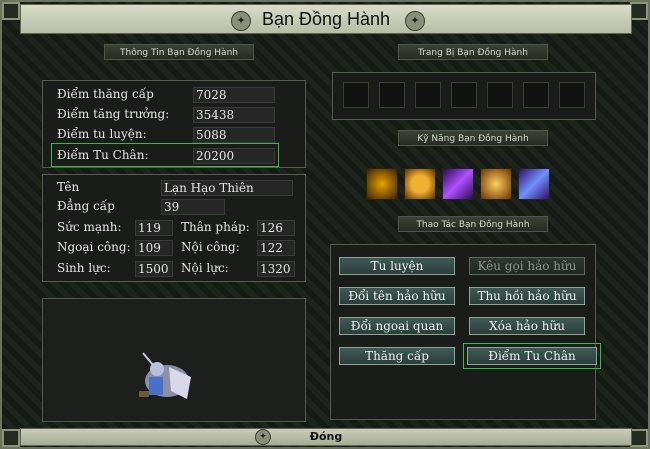  I want to click on purple-slash-skill-icon, so click(458, 184).